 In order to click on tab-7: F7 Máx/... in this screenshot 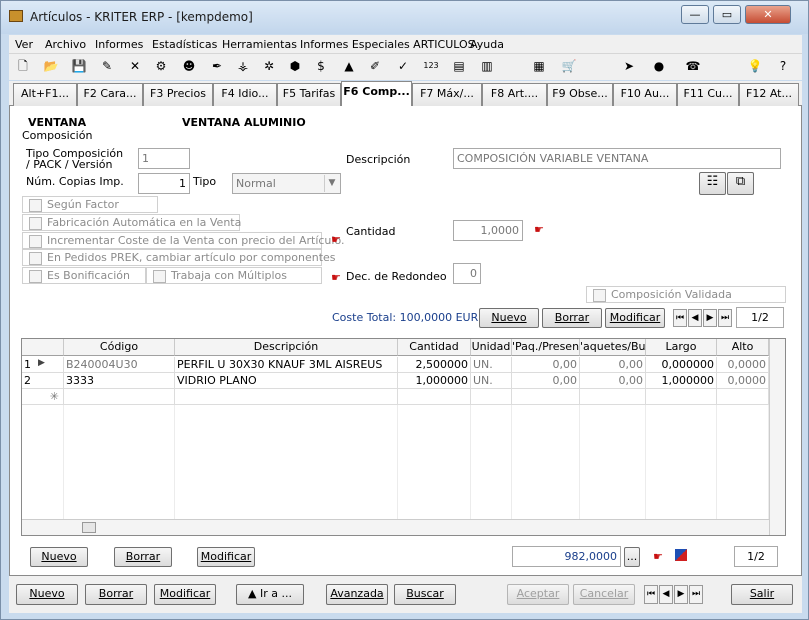, I will do `click(447, 94)`.